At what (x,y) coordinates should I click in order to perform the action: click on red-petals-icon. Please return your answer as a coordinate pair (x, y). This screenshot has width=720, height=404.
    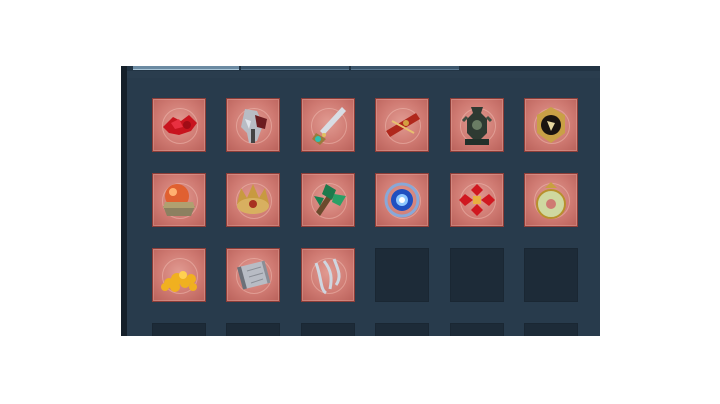
    Looking at the image, I should click on (180, 125).